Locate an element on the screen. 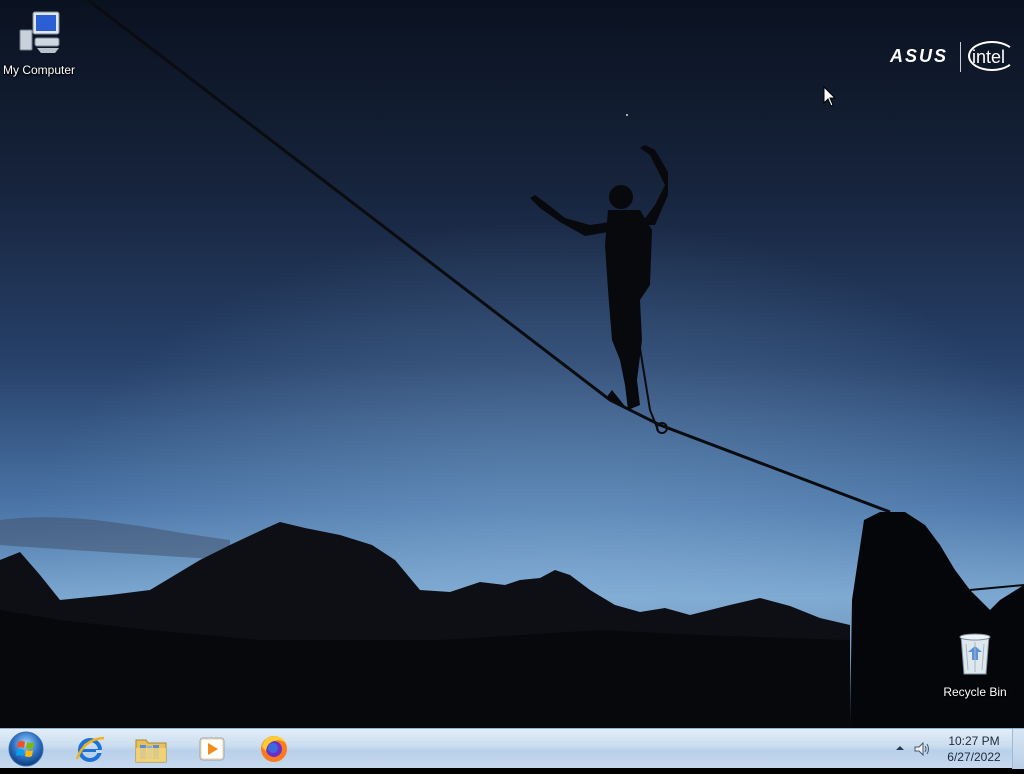 Image resolution: width=1024 pixels, height=774 pixels. media-player-icon is located at coordinates (212, 749).